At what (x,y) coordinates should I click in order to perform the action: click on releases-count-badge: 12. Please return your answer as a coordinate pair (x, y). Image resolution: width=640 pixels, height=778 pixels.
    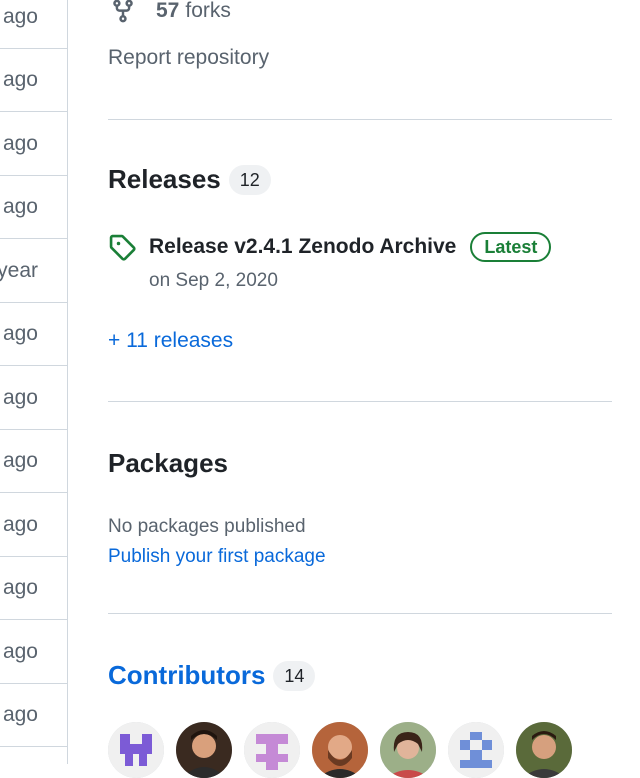
    Looking at the image, I should click on (249, 179).